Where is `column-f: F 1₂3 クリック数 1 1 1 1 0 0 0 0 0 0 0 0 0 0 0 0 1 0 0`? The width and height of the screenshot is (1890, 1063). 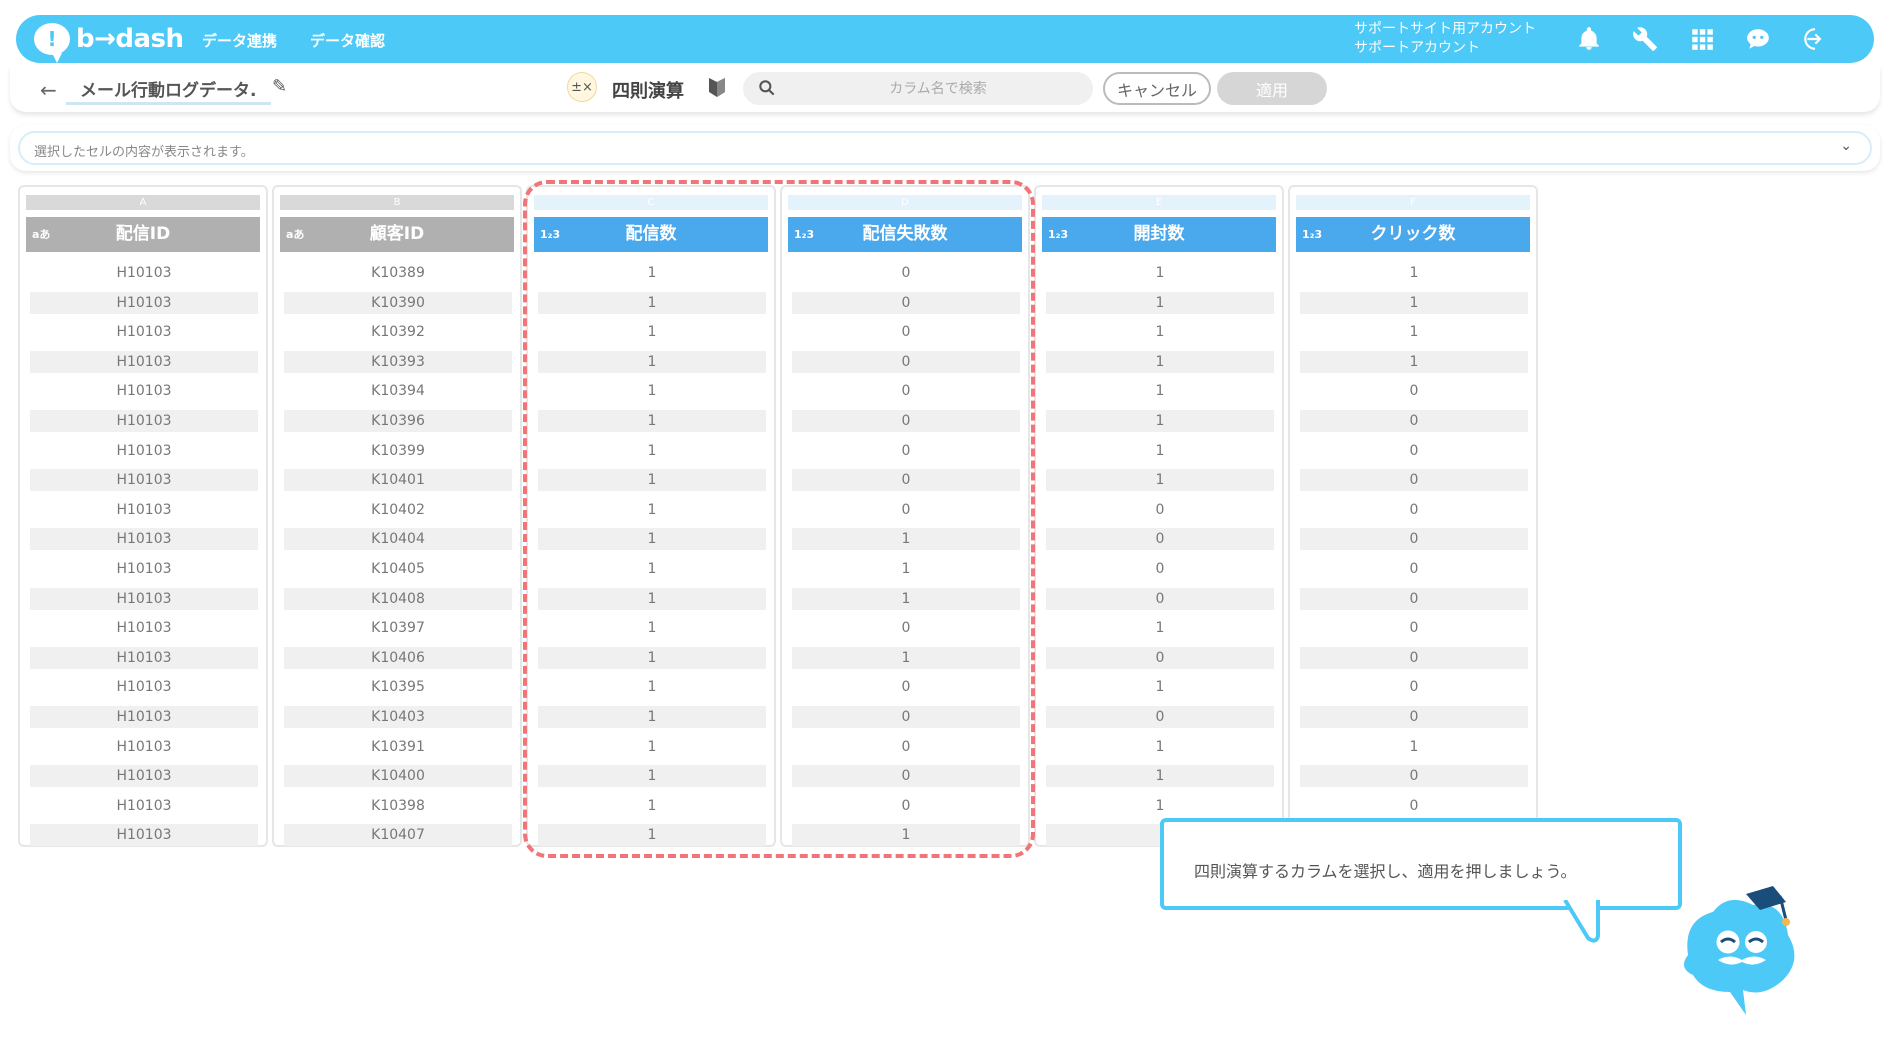
column-f: F 1₂3 クリック数 1 1 1 1 0 0 0 0 0 0 0 0 0 0 0 0 1 0 0 is located at coordinates (1413, 516).